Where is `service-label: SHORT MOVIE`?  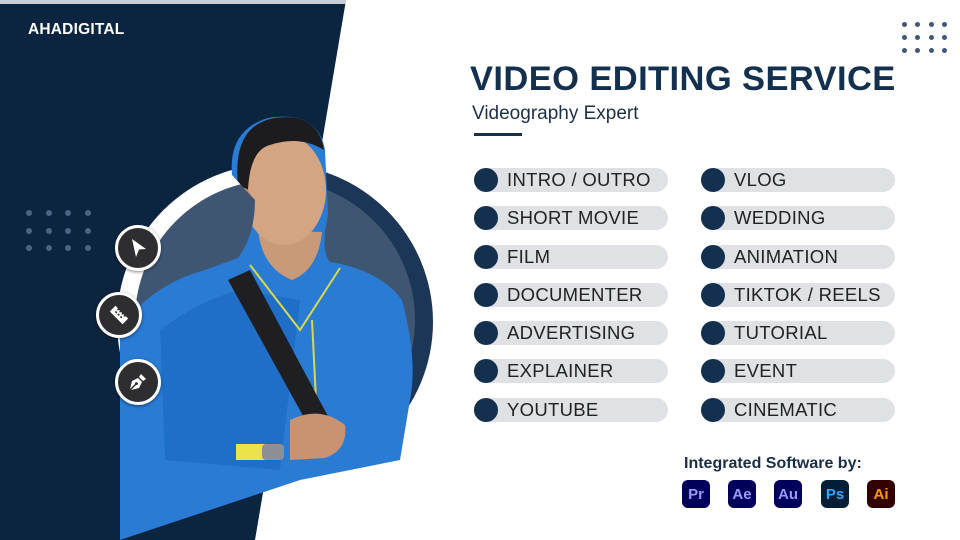 service-label: SHORT MOVIE is located at coordinates (573, 217).